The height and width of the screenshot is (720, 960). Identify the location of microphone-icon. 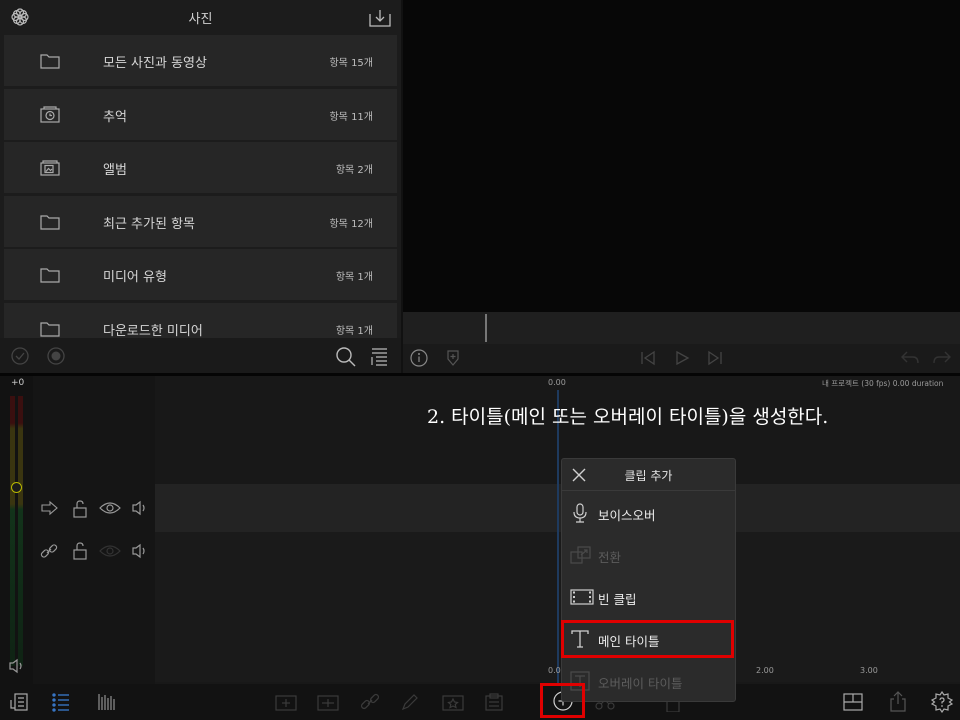
(580, 513).